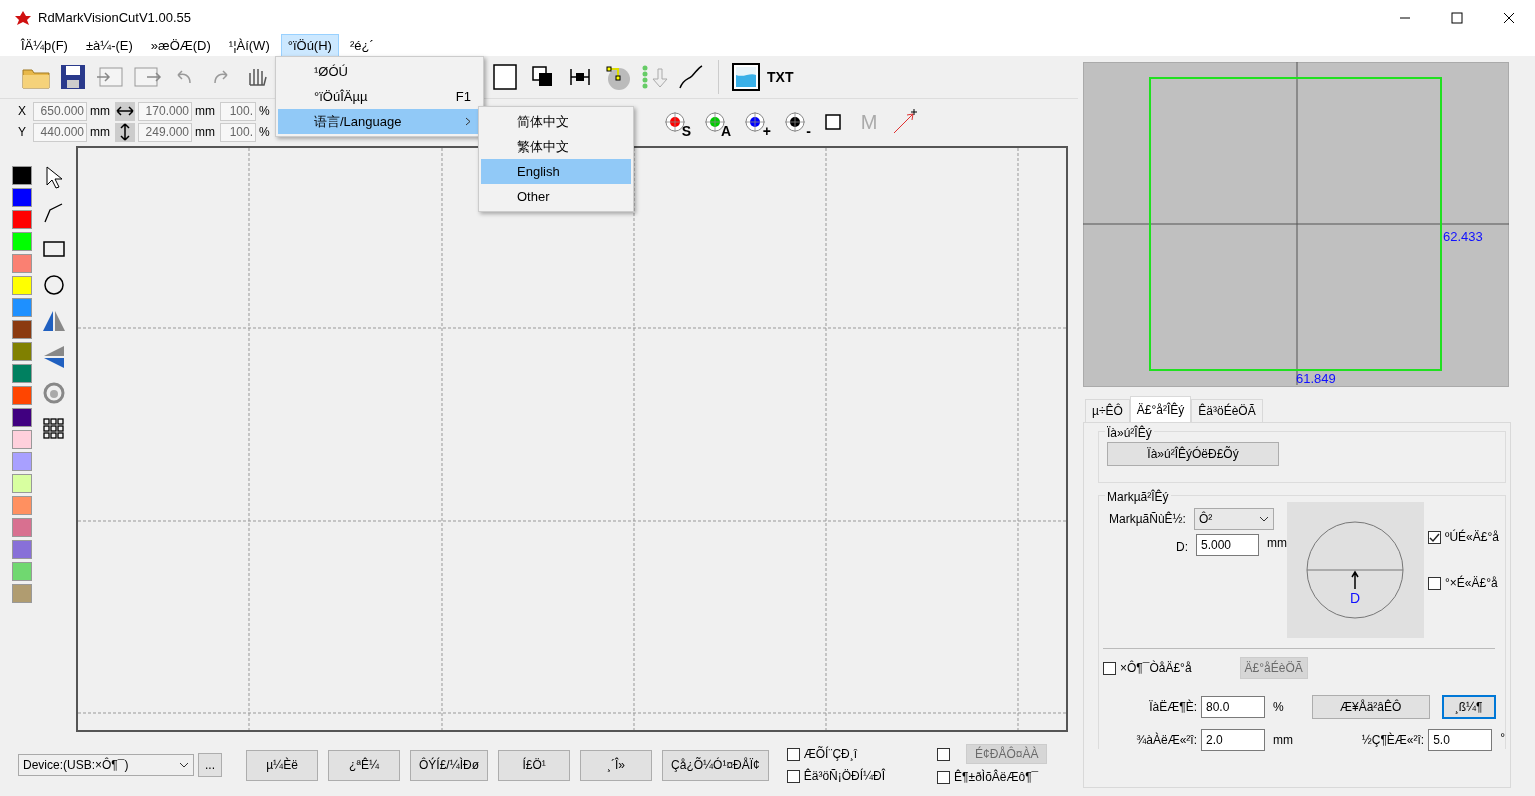 The image size is (1535, 796). I want to click on field-label: ¾àÀëÆ«²î:, so click(1166, 740).